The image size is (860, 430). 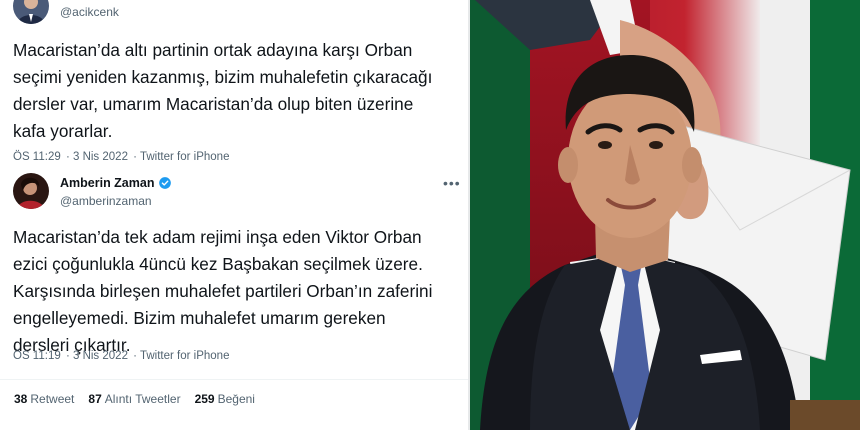 What do you see at coordinates (165, 183) in the screenshot?
I see `verified-badge-icon` at bounding box center [165, 183].